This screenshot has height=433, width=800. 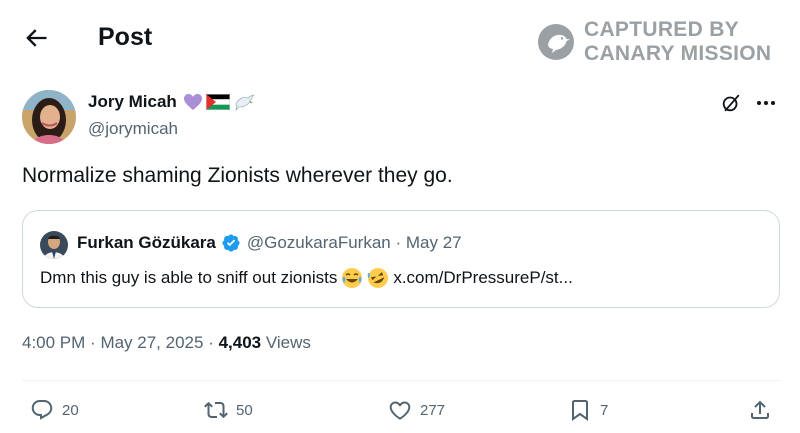 I want to click on tears-of-joy-icon, so click(x=352, y=278).